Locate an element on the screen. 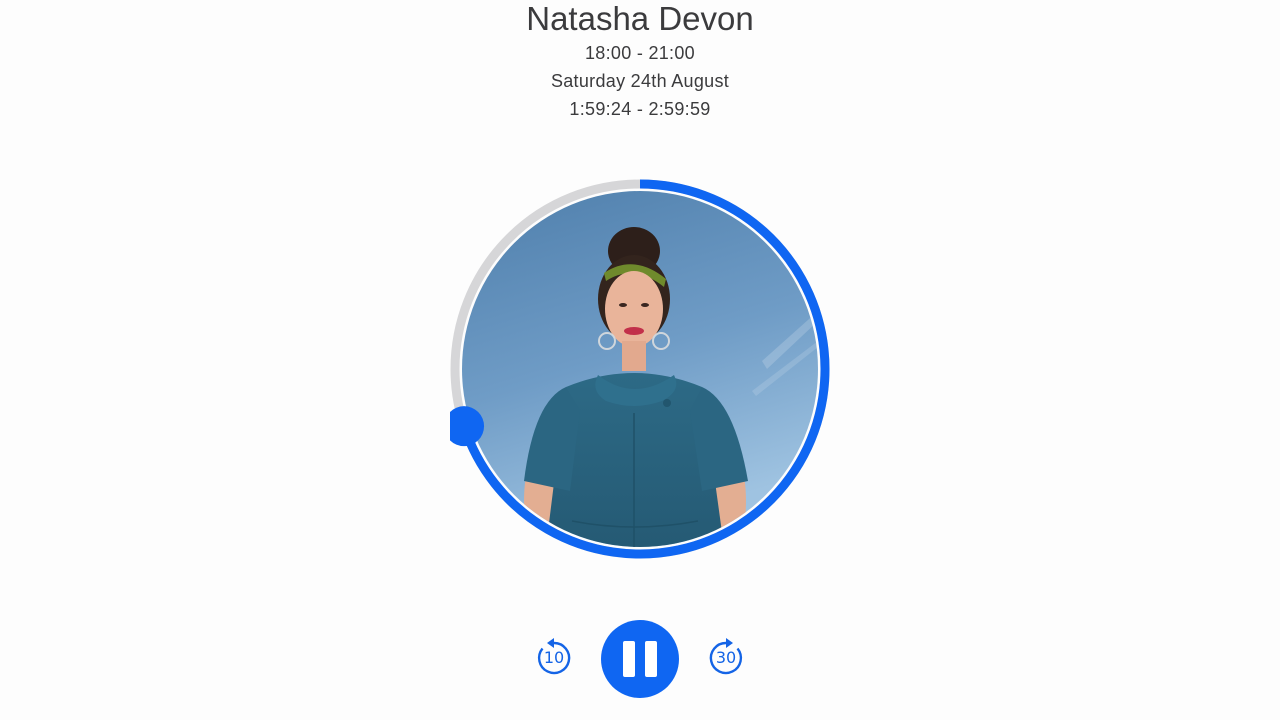  rewind-amount: 10 is located at coordinates (554, 657).